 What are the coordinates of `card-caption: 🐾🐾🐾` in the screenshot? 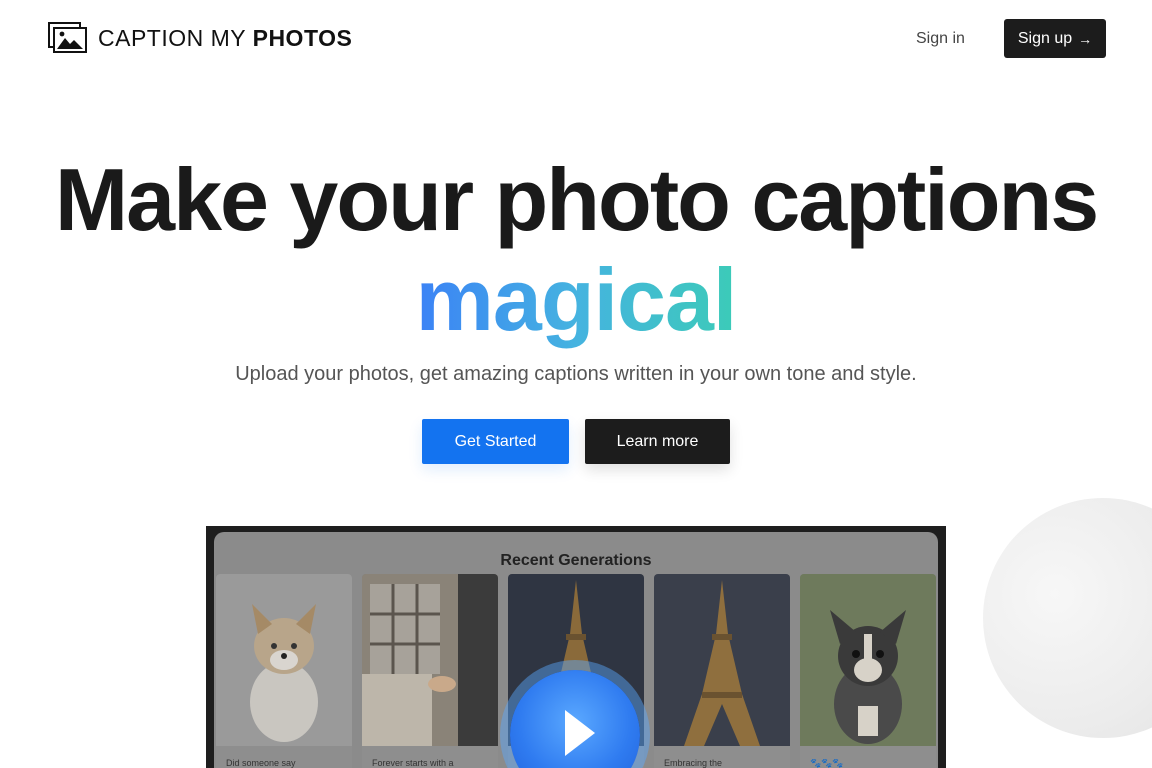 It's located at (868, 757).